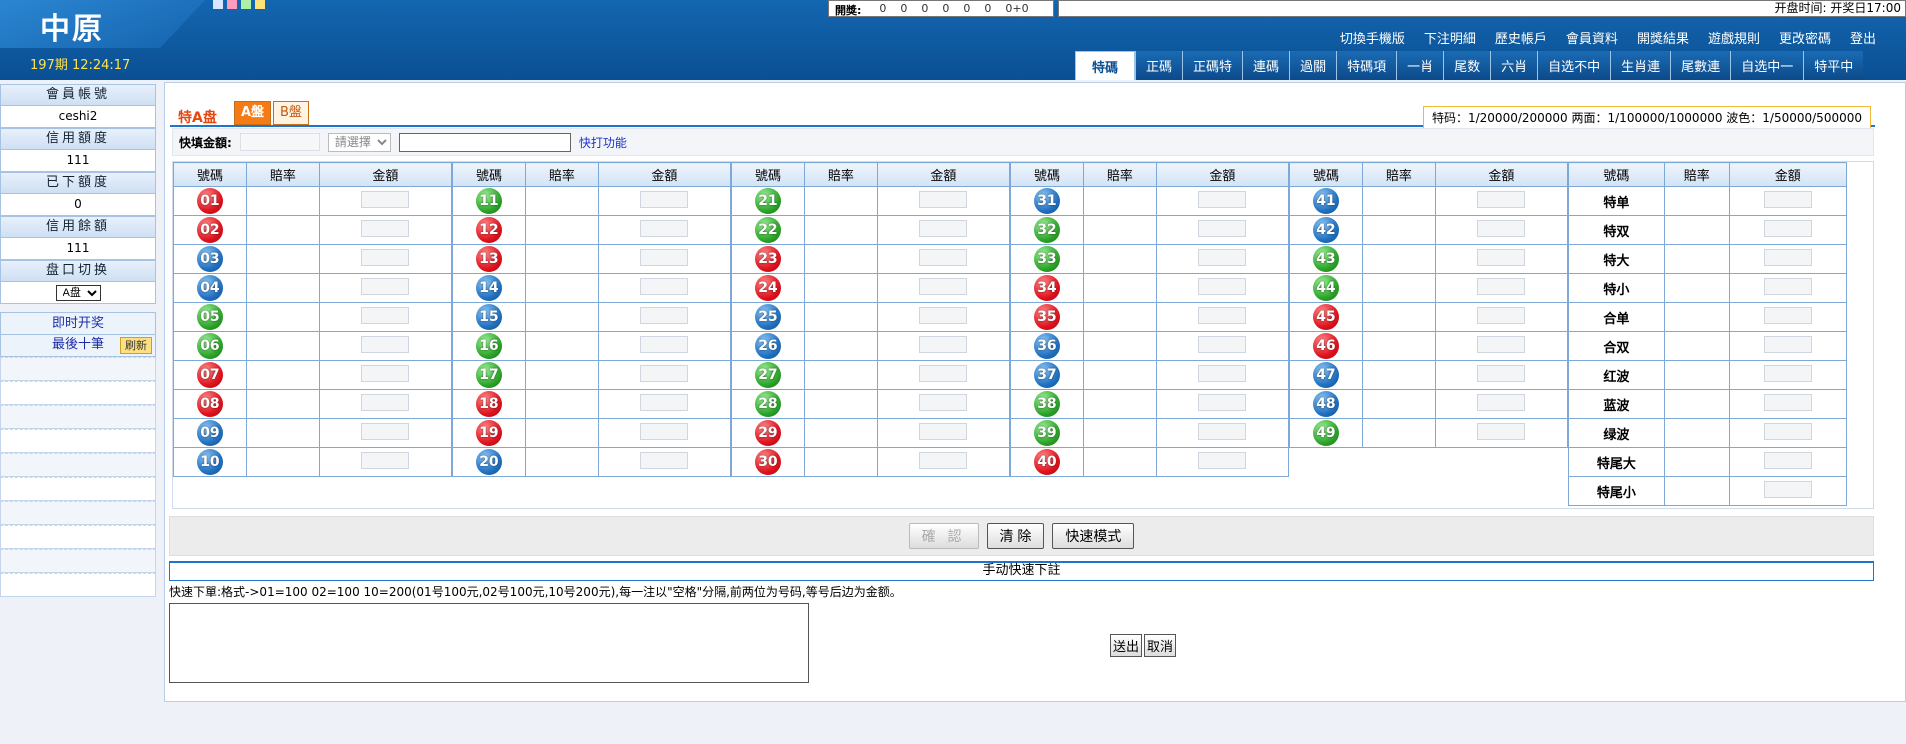  I want to click on top-nav-item: 歷史帳戶, so click(1521, 37).